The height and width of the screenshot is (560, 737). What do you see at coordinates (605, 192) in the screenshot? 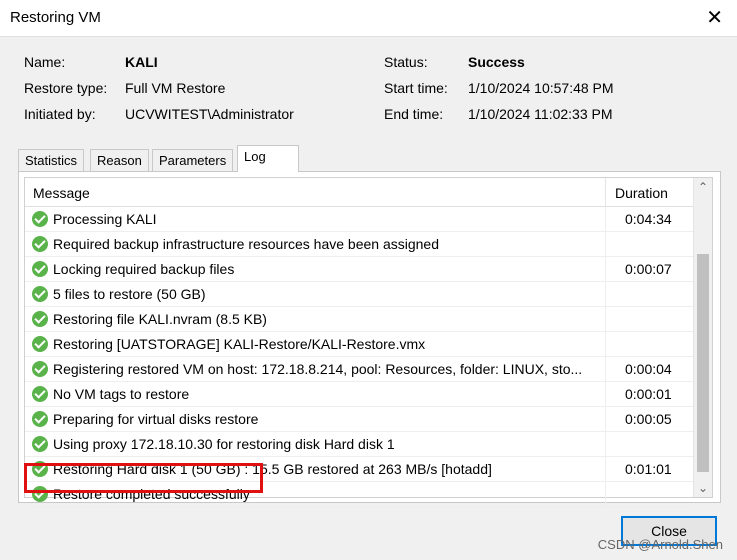
I see `column-divider` at bounding box center [605, 192].